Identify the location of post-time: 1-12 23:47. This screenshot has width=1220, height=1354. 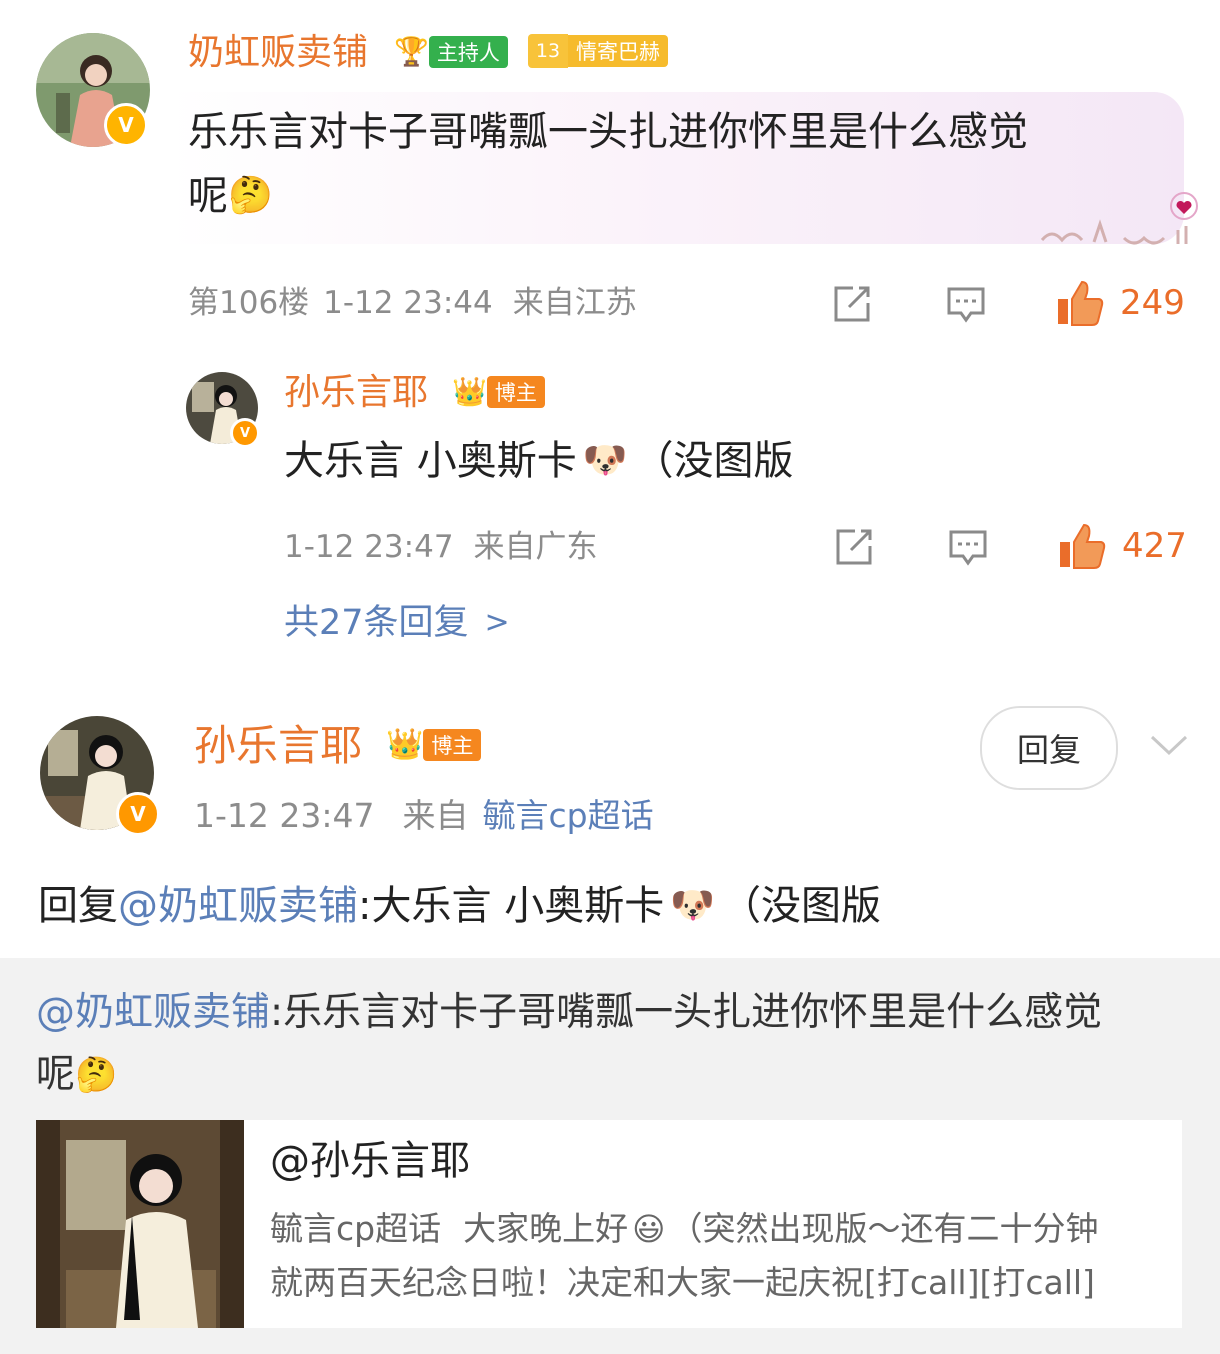
(284, 815).